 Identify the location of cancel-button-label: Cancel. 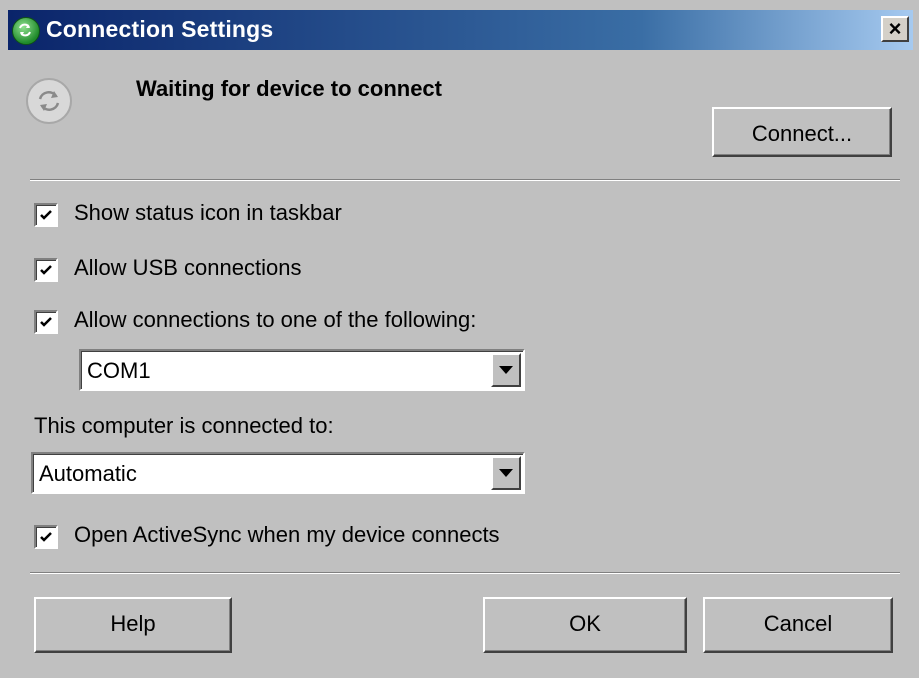
(798, 623).